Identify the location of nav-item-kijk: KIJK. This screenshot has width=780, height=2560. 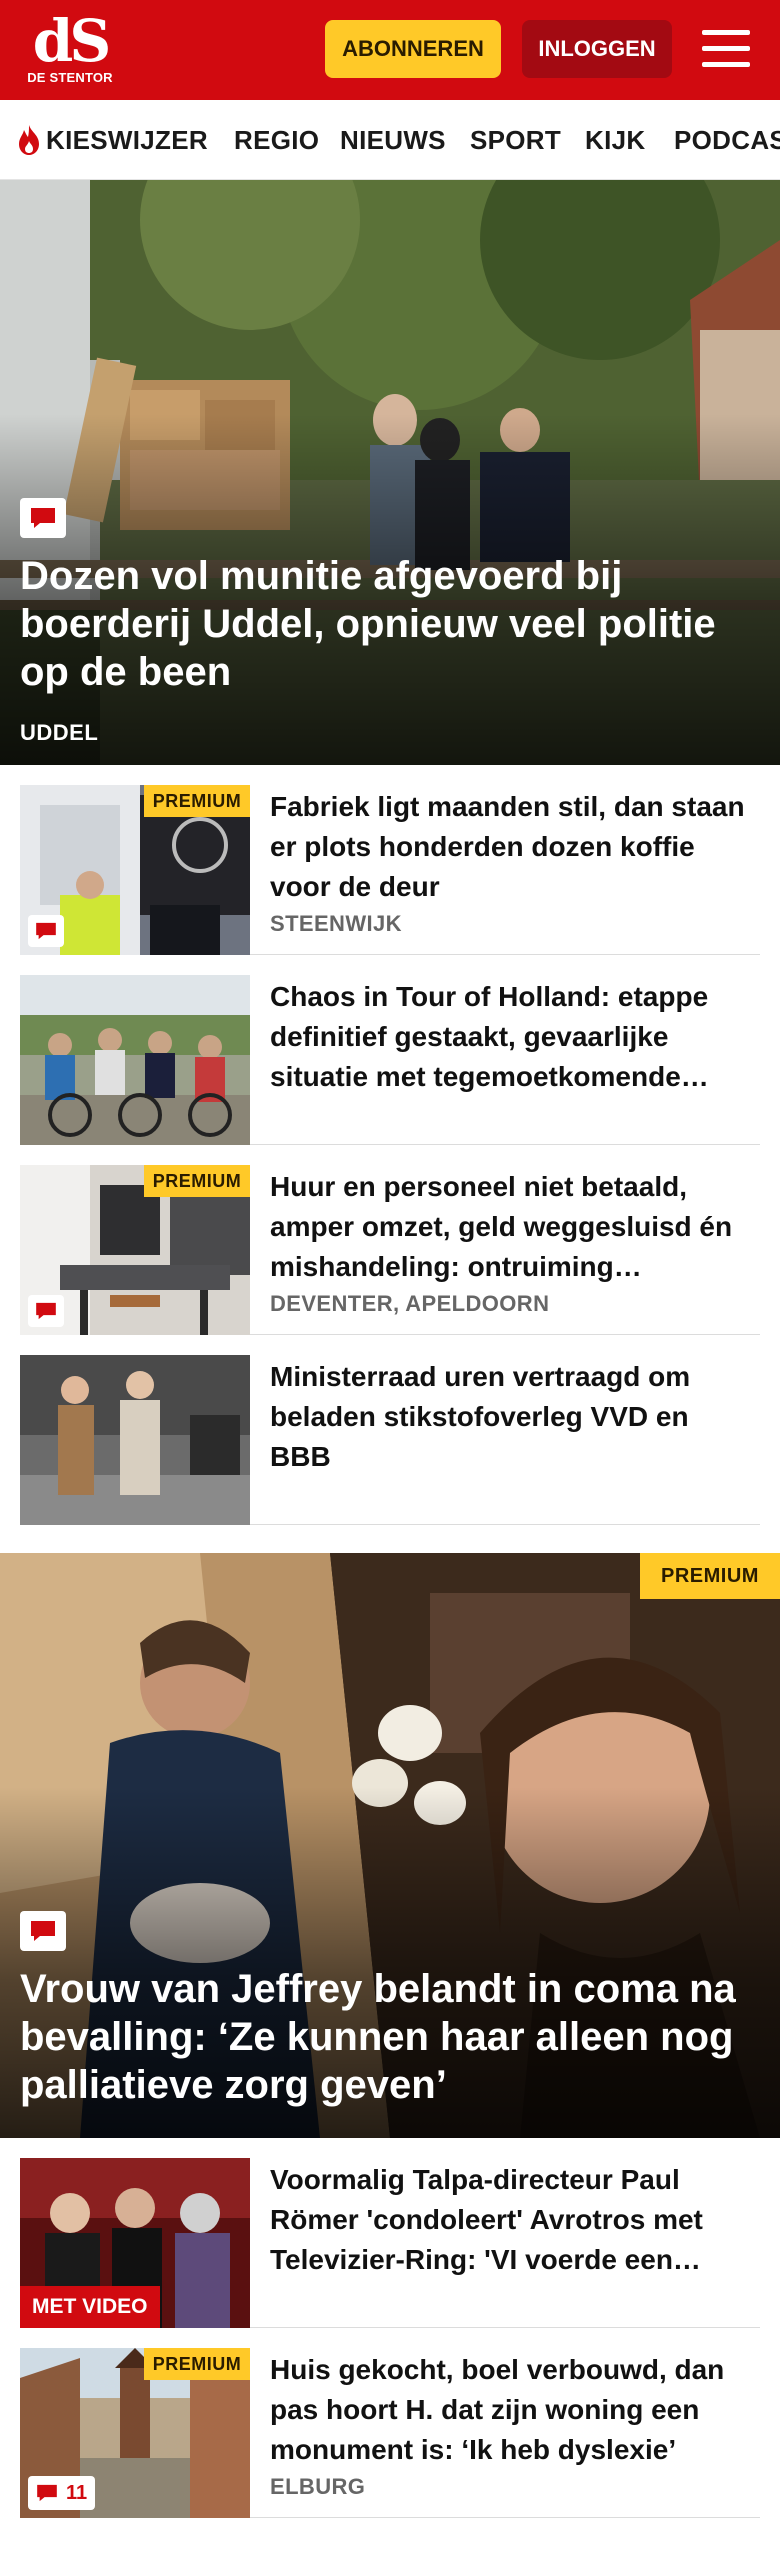
(615, 139).